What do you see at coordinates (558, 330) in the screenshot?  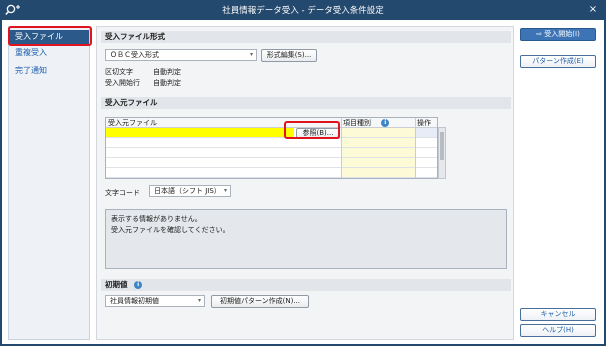 I see `help-button: ヘルプ(H)` at bounding box center [558, 330].